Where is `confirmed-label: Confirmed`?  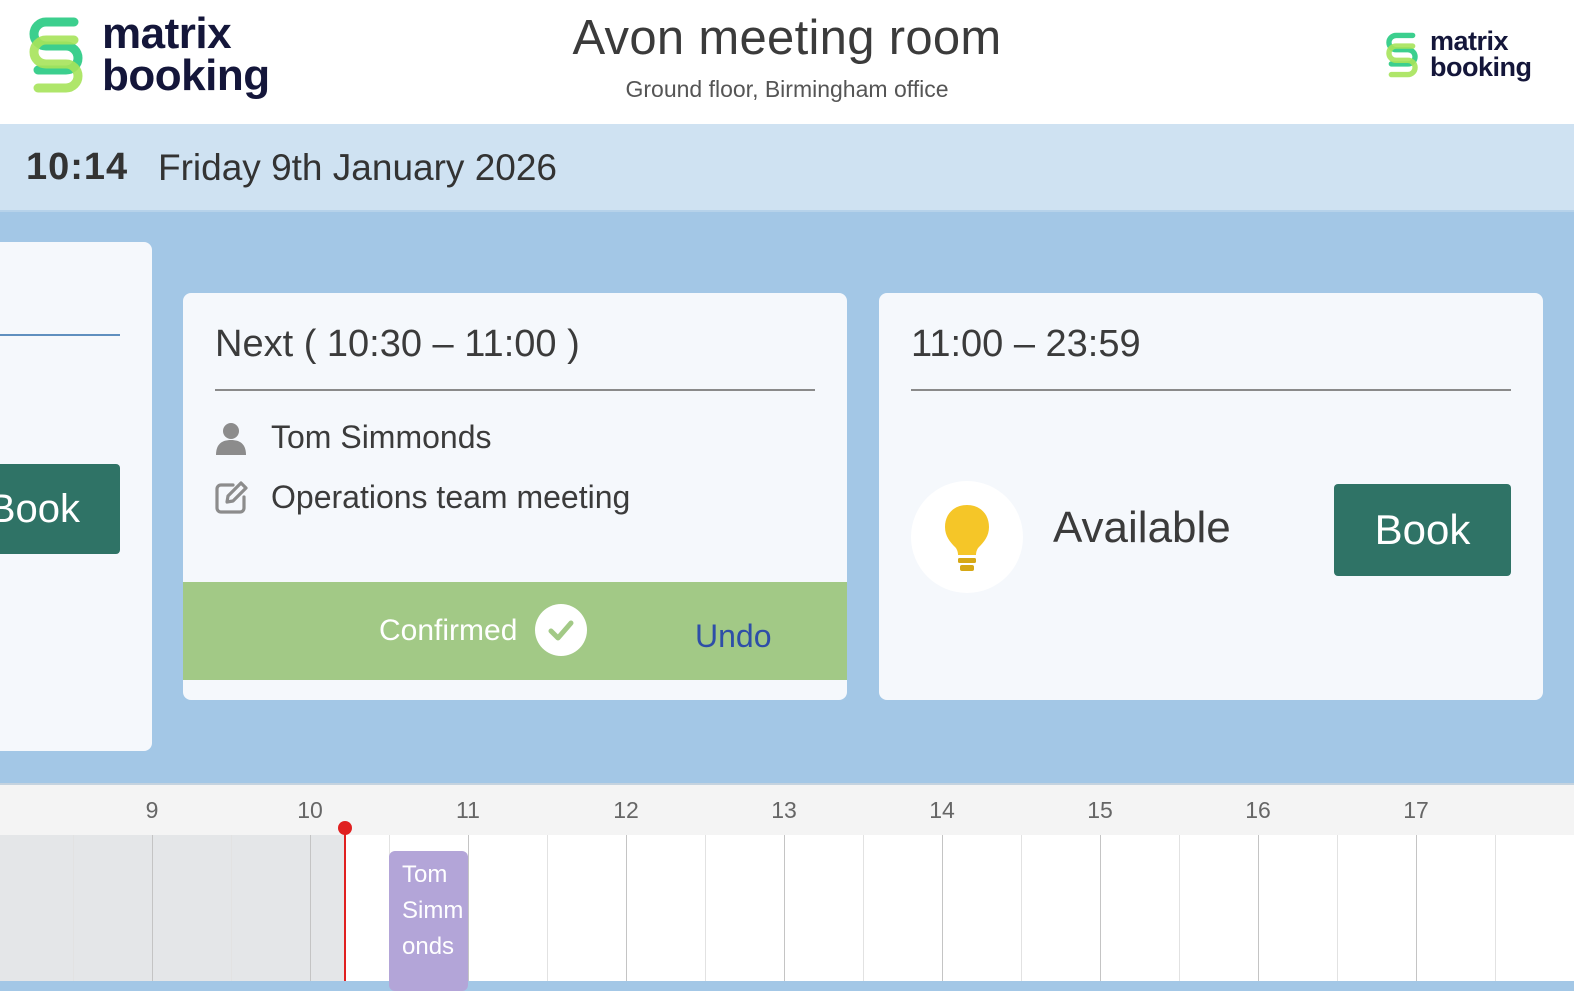 confirmed-label: Confirmed is located at coordinates (448, 631).